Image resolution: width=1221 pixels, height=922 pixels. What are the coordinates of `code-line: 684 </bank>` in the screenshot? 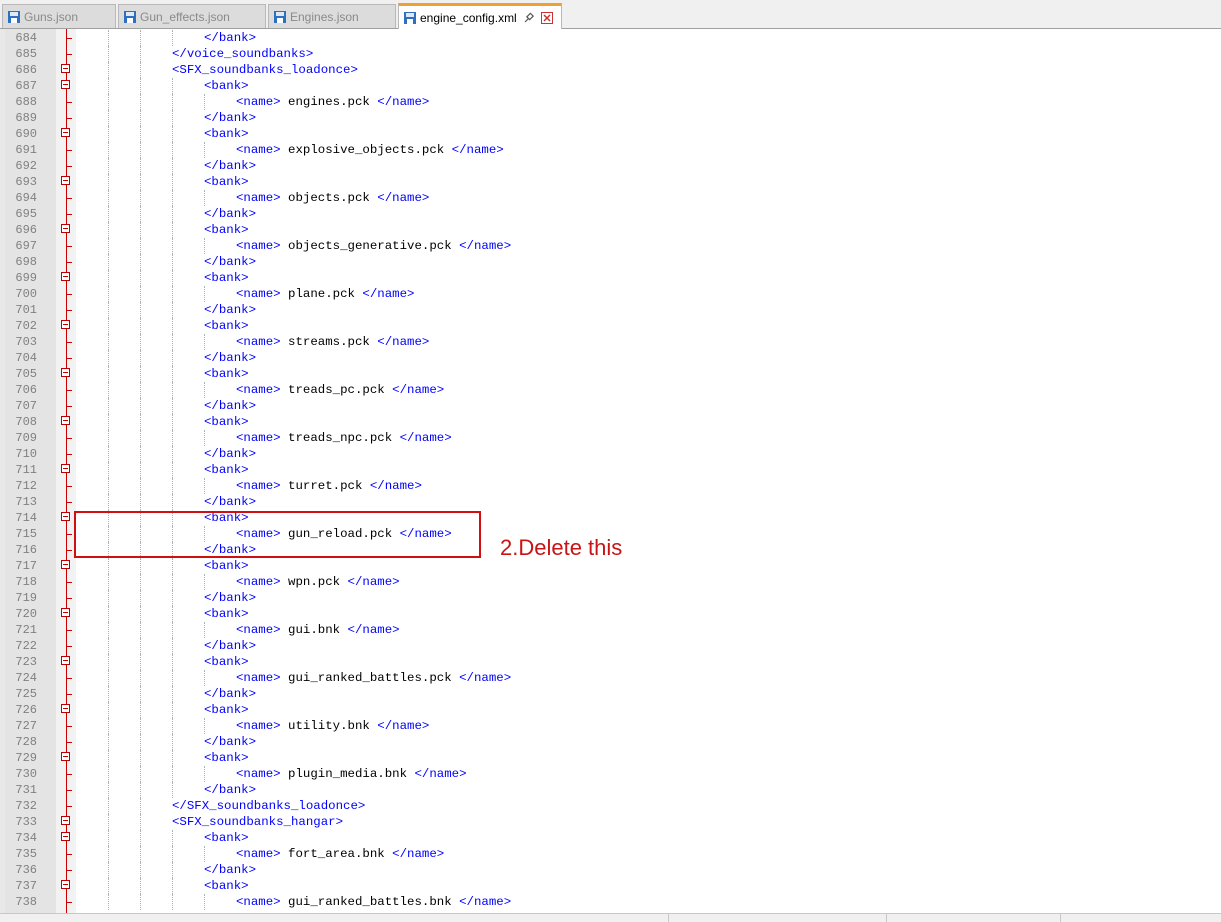 It's located at (610, 38).